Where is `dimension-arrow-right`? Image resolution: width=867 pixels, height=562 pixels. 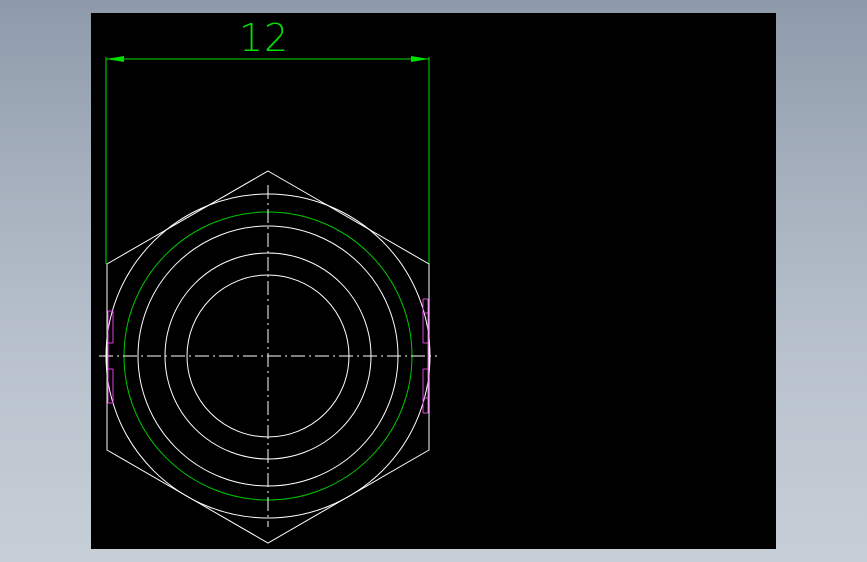
dimension-arrow-right is located at coordinates (420, 59).